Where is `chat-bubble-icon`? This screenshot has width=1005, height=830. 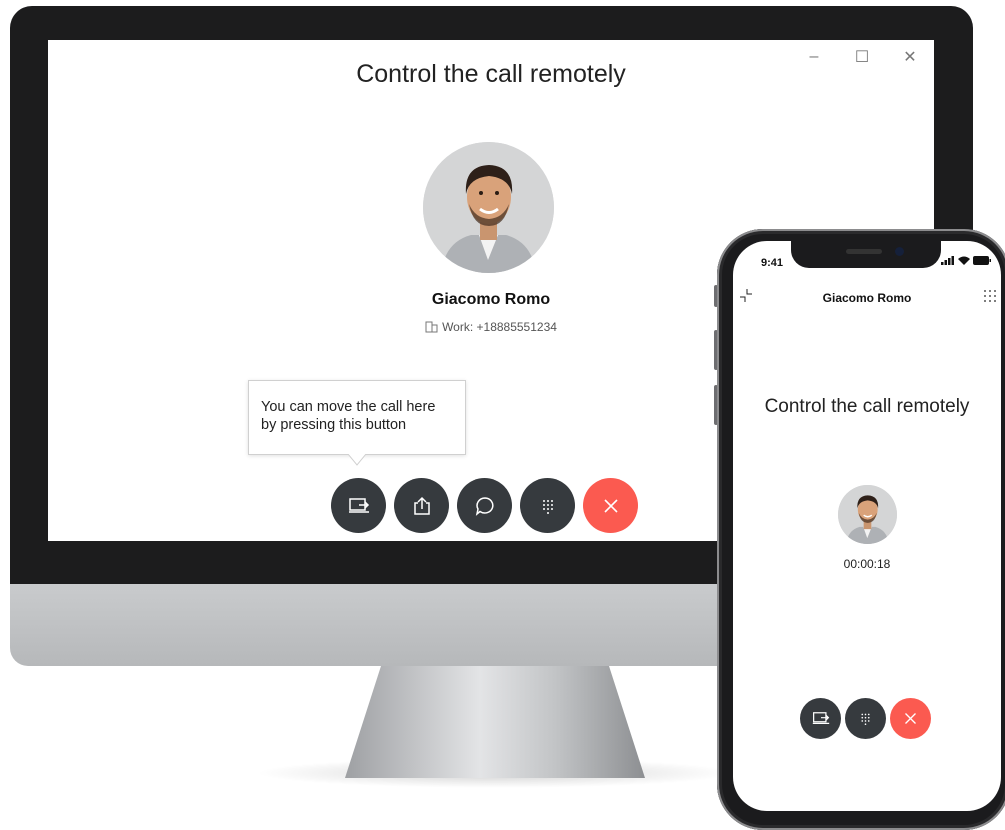
chat-bubble-icon is located at coordinates (484, 506).